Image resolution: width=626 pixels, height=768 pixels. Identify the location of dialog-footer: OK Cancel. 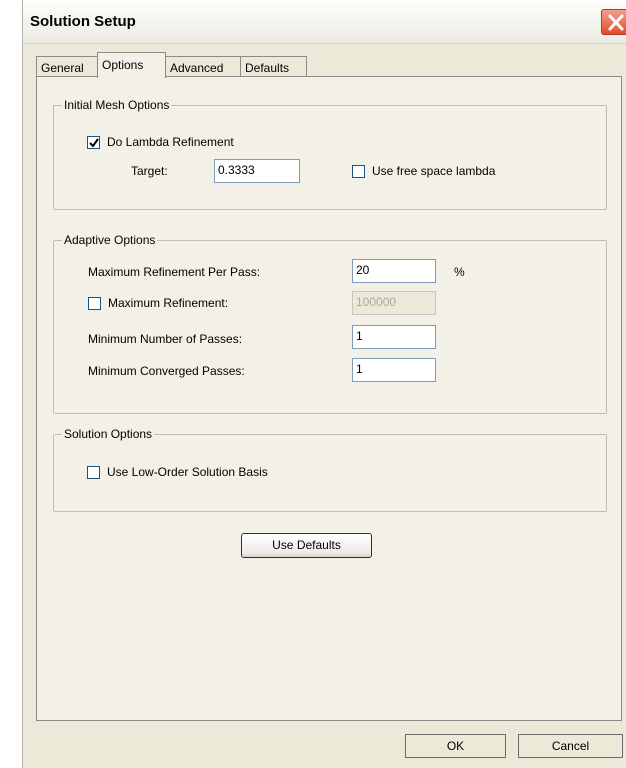
(324, 745).